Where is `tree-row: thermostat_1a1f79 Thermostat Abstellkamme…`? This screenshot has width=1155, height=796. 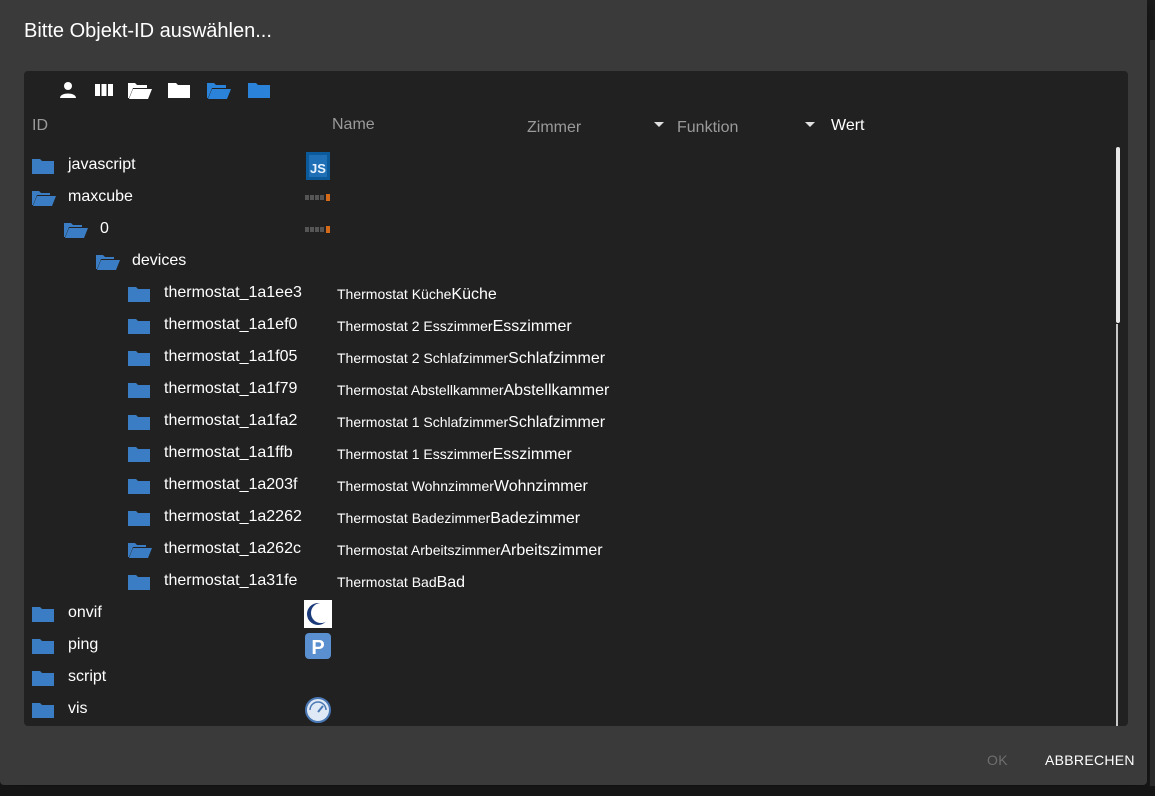 tree-row: thermostat_1a1f79 Thermostat Abstellkamme… is located at coordinates (569, 390).